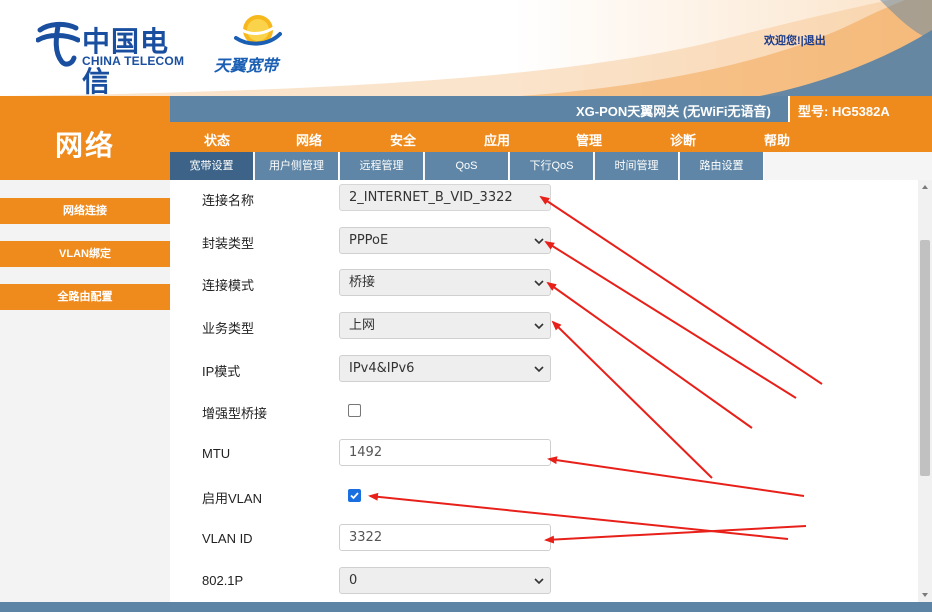 Image resolution: width=932 pixels, height=612 pixels. I want to click on section-title: 网络, so click(84, 145).